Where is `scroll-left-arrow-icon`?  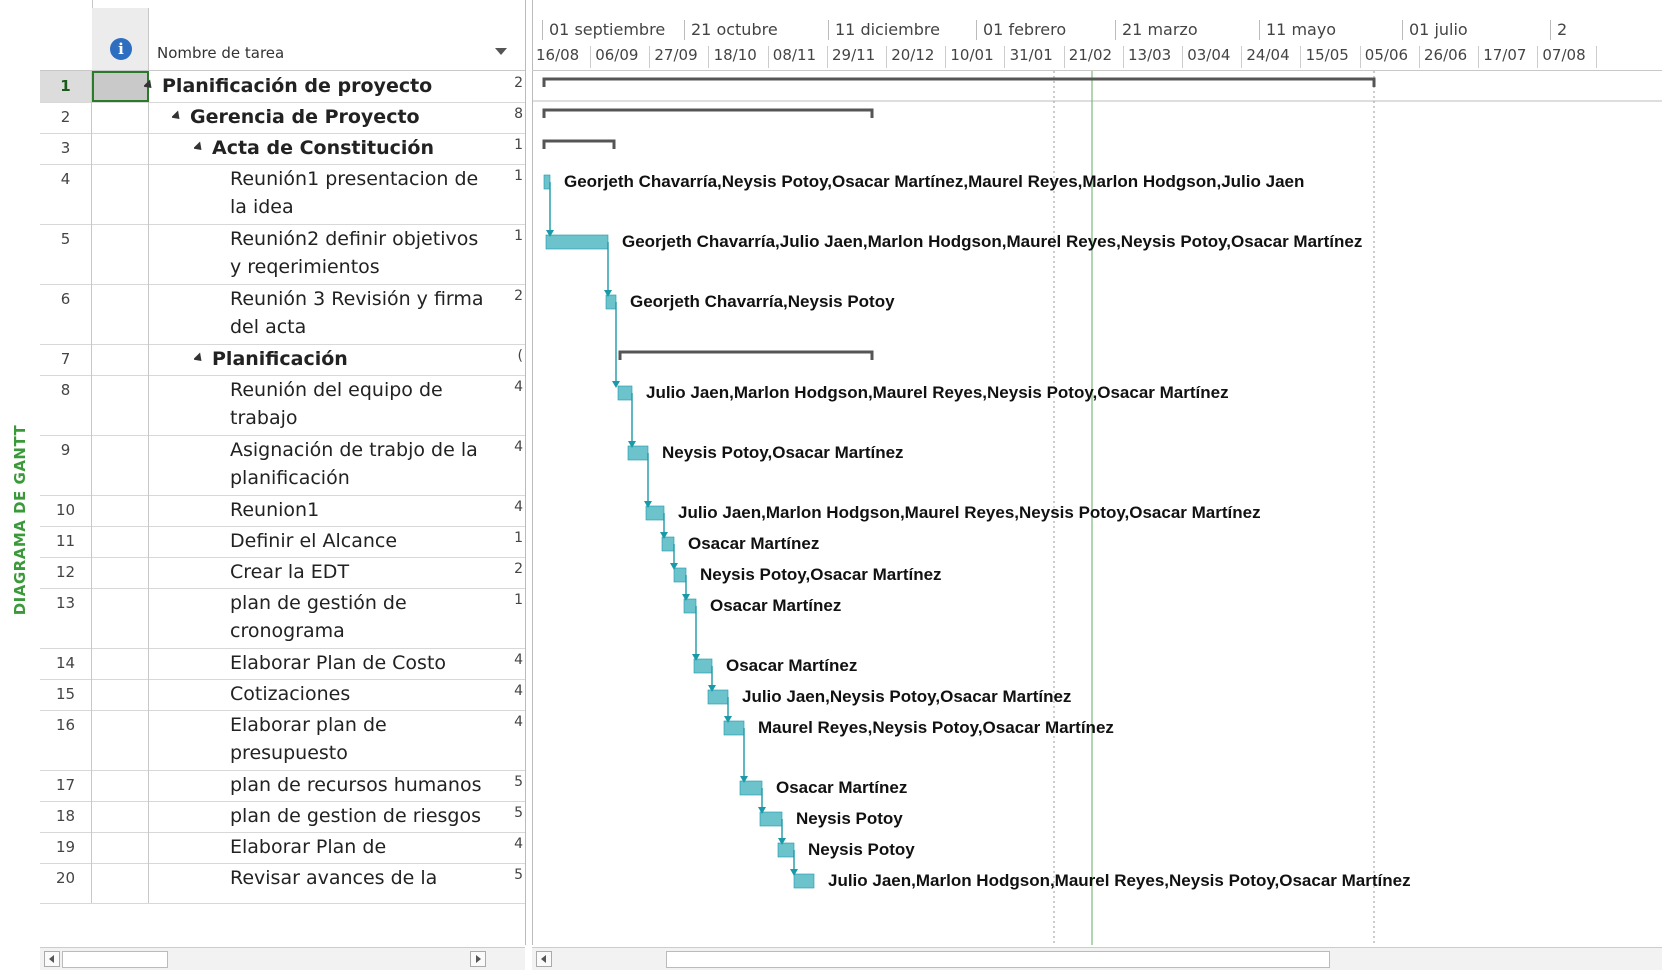
scroll-left-arrow-icon is located at coordinates (52, 959).